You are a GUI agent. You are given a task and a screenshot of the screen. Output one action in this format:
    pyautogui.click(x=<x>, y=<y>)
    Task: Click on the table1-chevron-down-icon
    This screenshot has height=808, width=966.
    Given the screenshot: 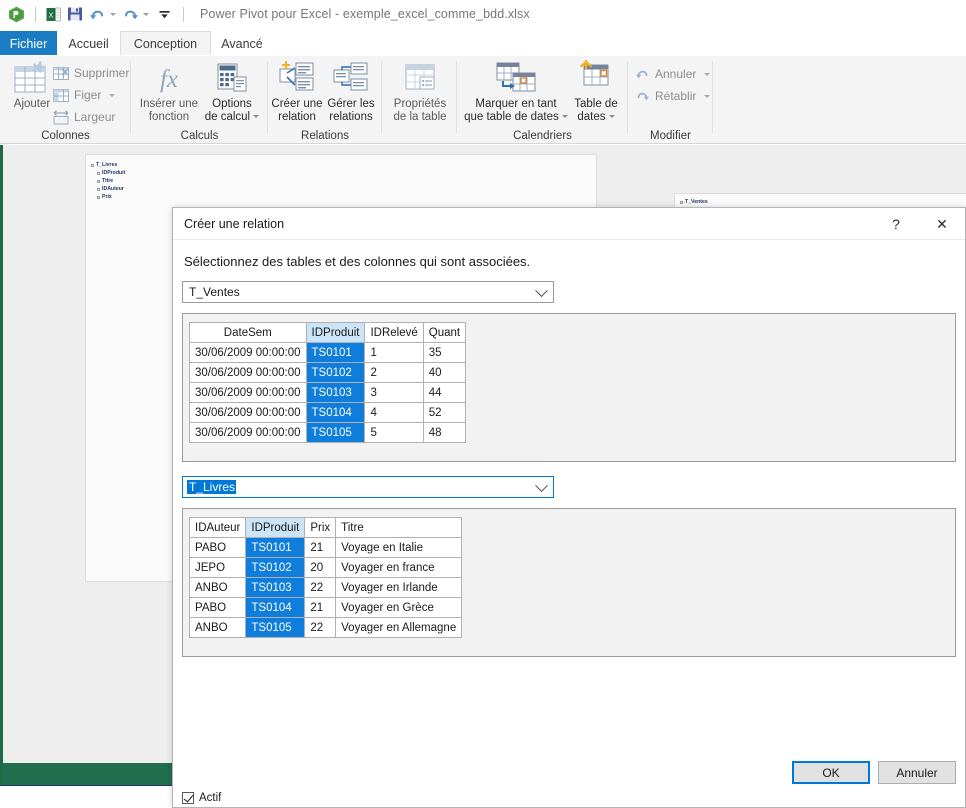 What is the action you would take?
    pyautogui.click(x=541, y=293)
    